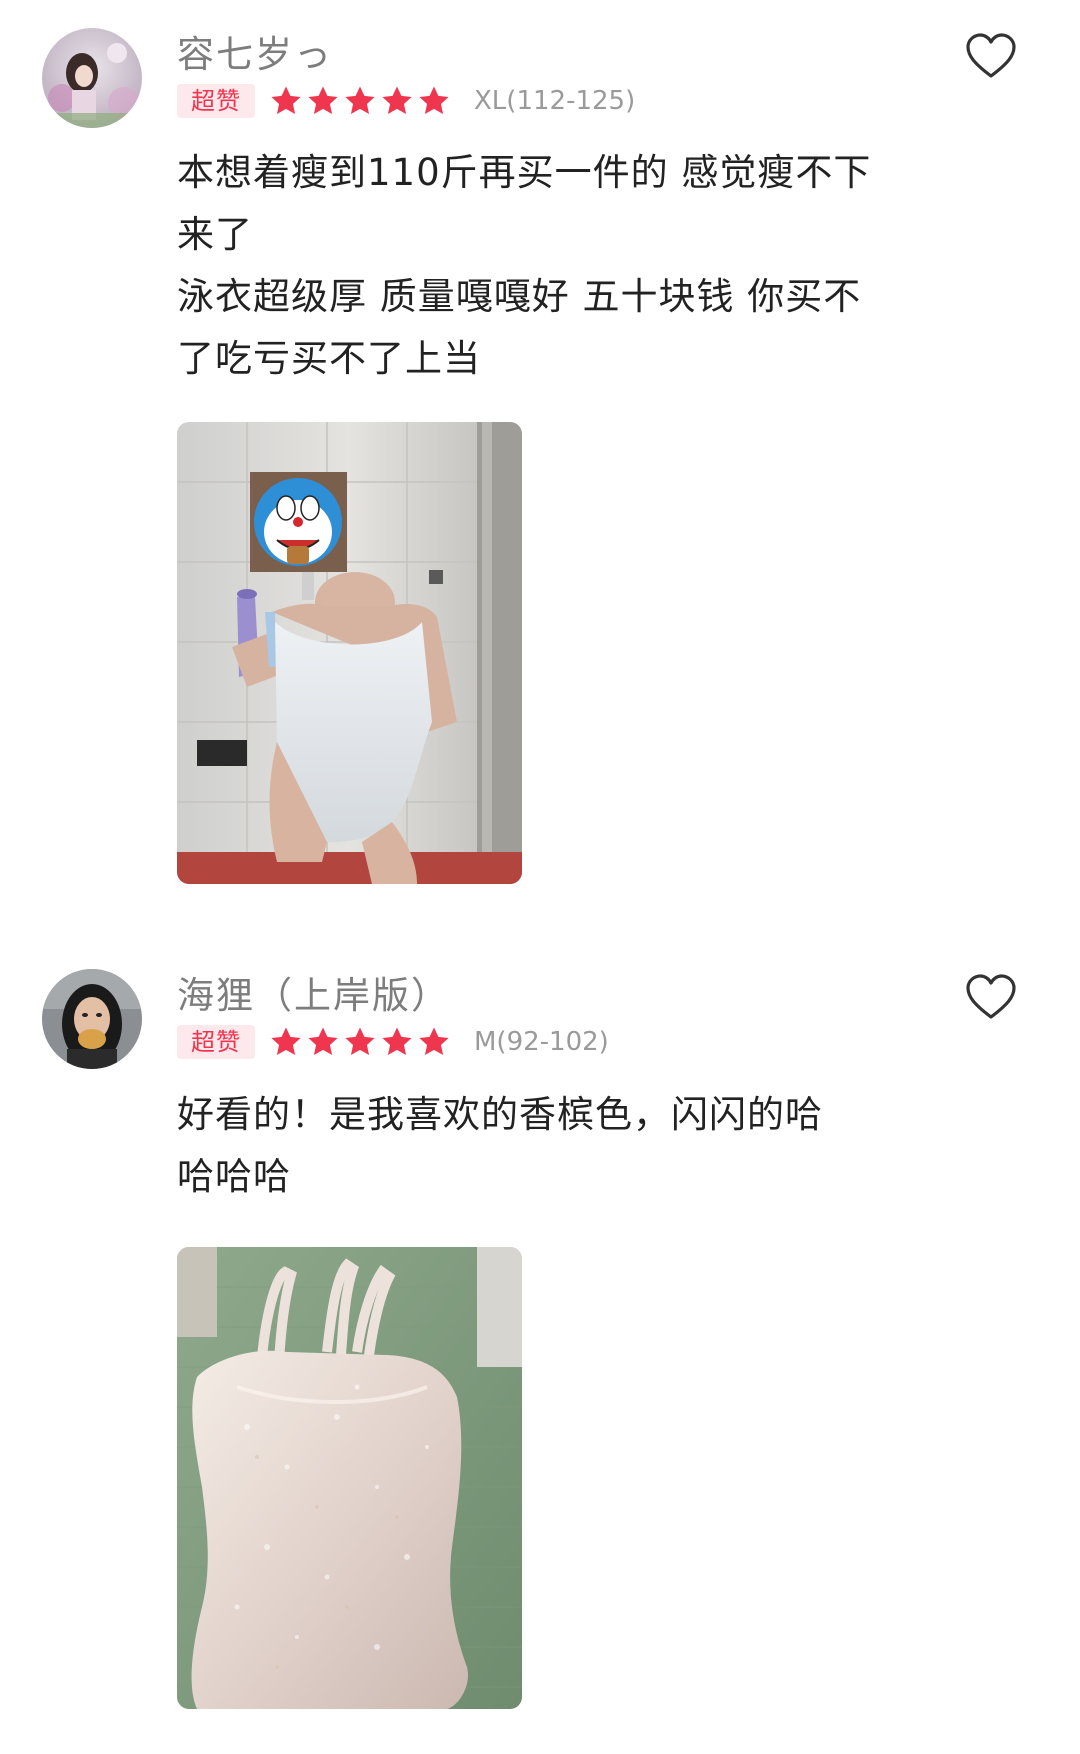  What do you see at coordinates (537, 1146) in the screenshot?
I see `review-text: 好看的！是我喜欢的香槟色，闪闪的哈 哈哈哈` at bounding box center [537, 1146].